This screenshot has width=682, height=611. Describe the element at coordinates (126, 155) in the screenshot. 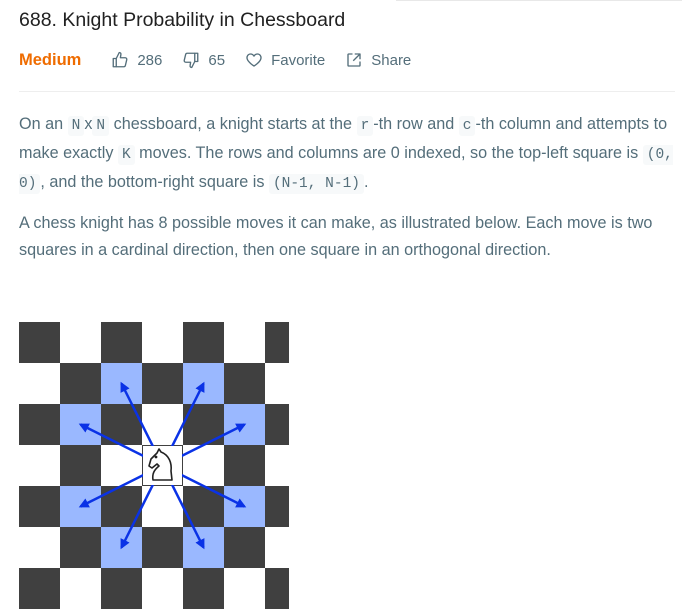

I see `code-k: K` at that location.